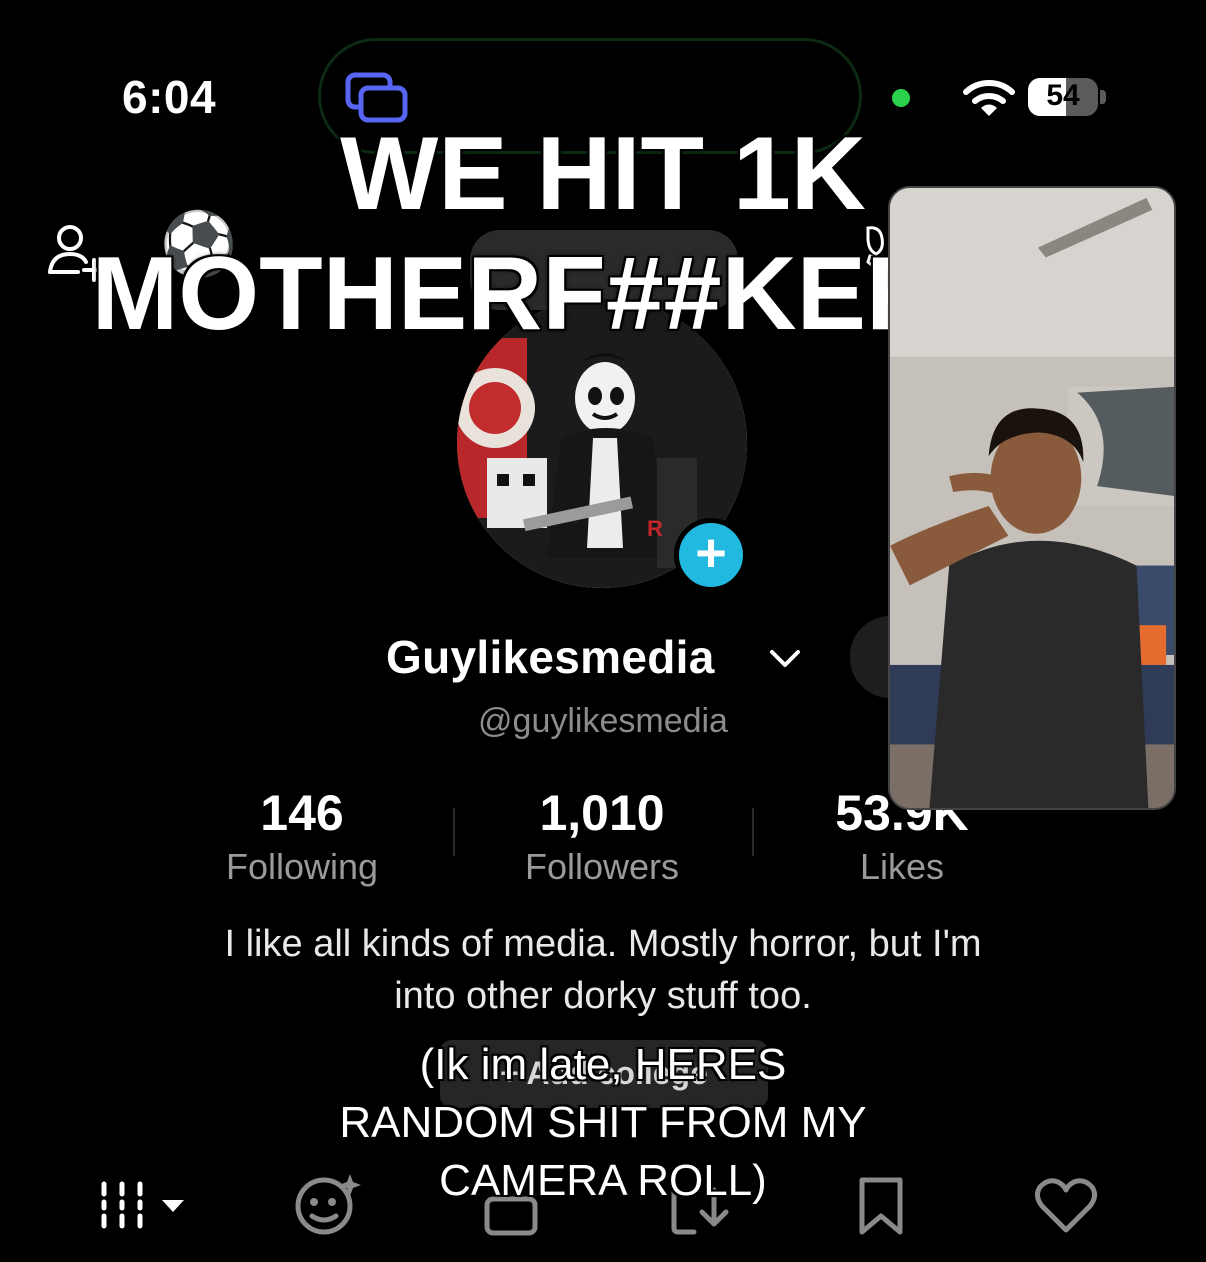  I want to click on battery-icon: 54, so click(1063, 97).